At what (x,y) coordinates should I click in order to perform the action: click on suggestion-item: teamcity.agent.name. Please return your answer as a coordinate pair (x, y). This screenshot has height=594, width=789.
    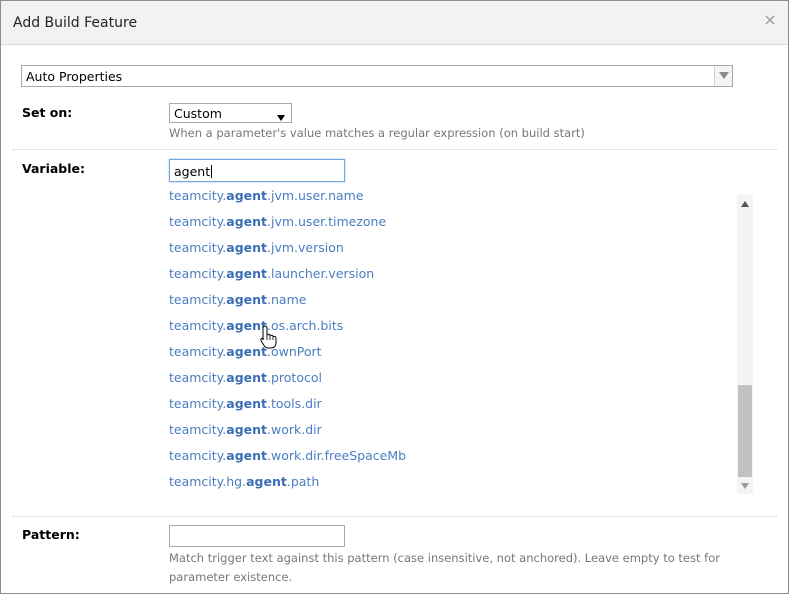
    Looking at the image, I should click on (237, 301).